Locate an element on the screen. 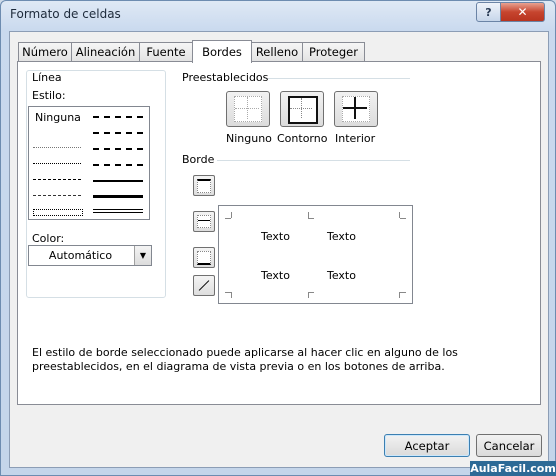 The height and width of the screenshot is (476, 556). border-separator is located at coordinates (313, 160).